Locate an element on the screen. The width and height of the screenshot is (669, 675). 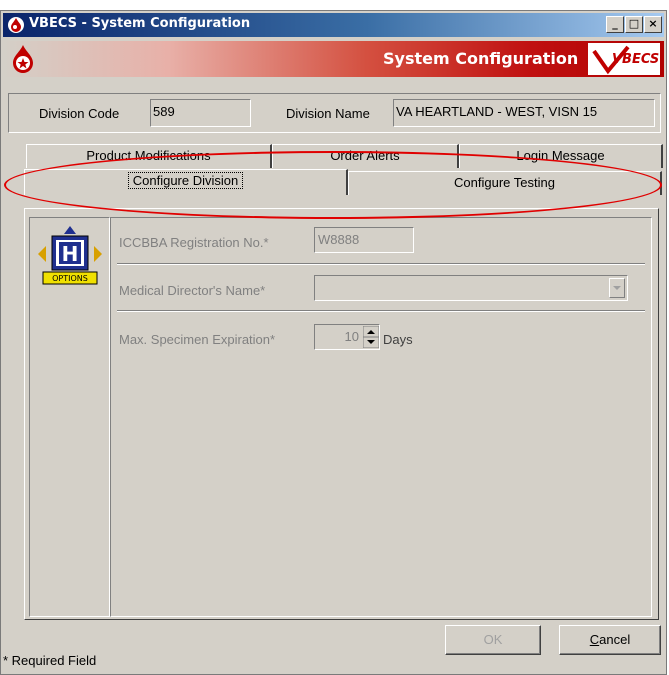
header-banner: System Configuration VBECS is located at coordinates (333, 59).